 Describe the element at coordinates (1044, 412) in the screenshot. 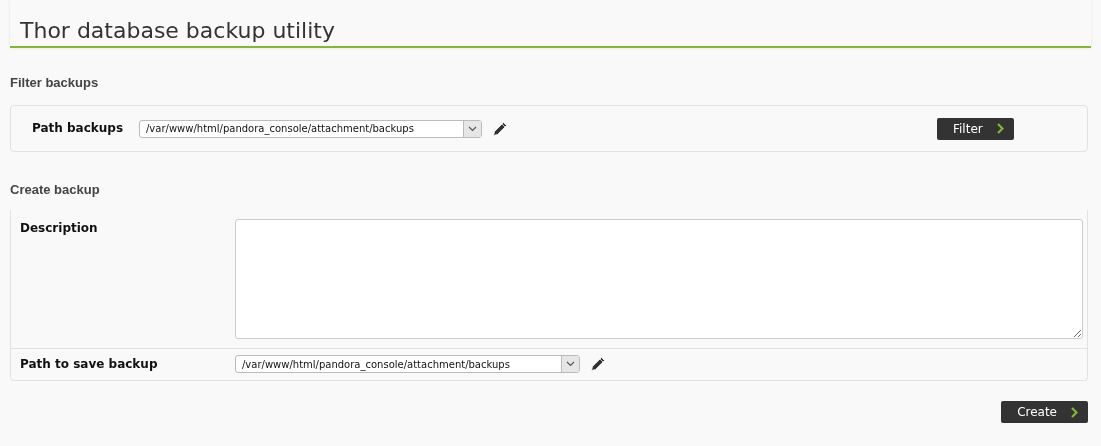

I see `create-button: Create` at that location.